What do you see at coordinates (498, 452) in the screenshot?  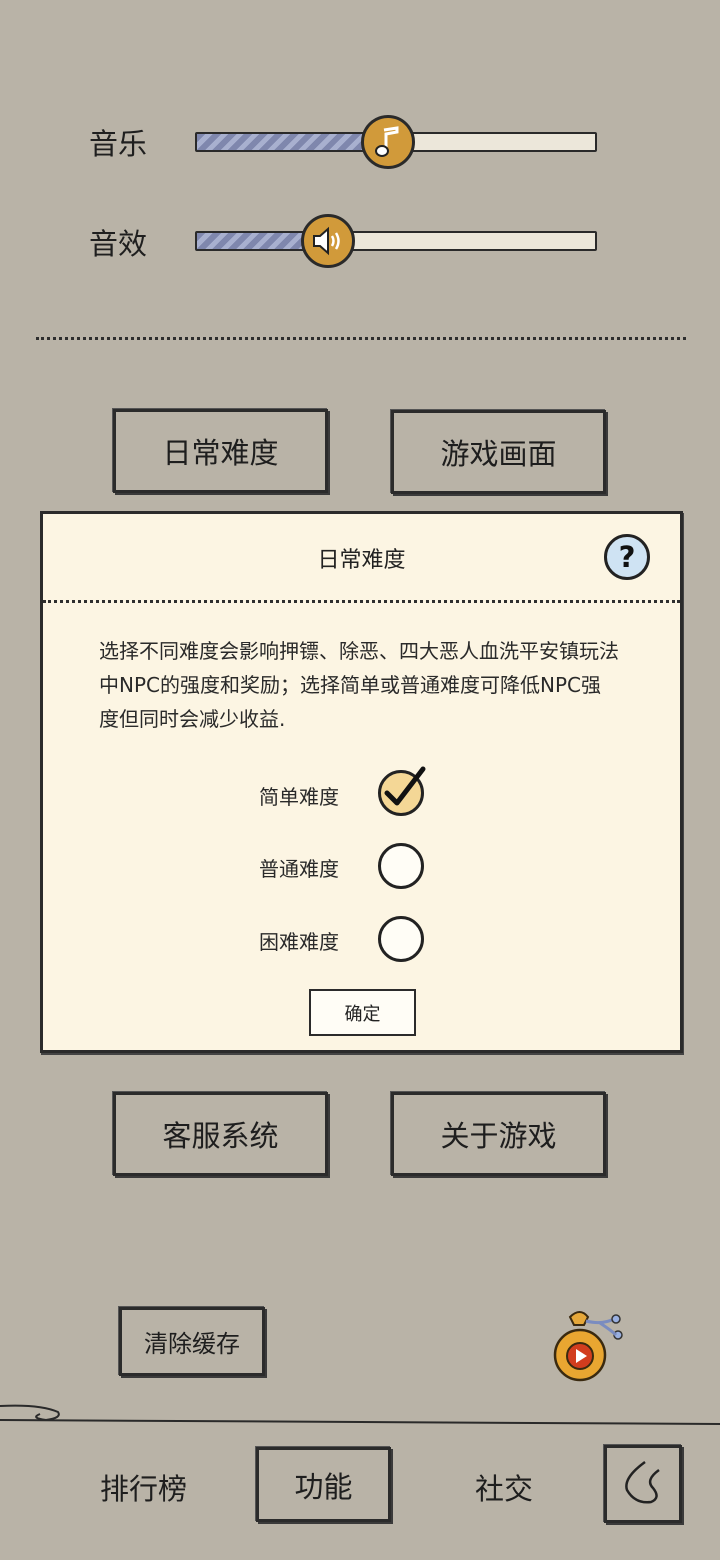 I see `game-display-button: 游戏画面` at bounding box center [498, 452].